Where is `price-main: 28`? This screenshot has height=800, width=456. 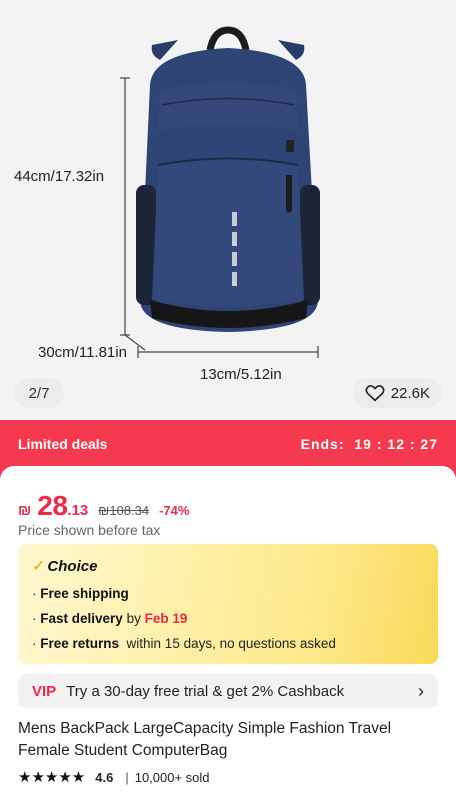 price-main: 28 is located at coordinates (52, 505).